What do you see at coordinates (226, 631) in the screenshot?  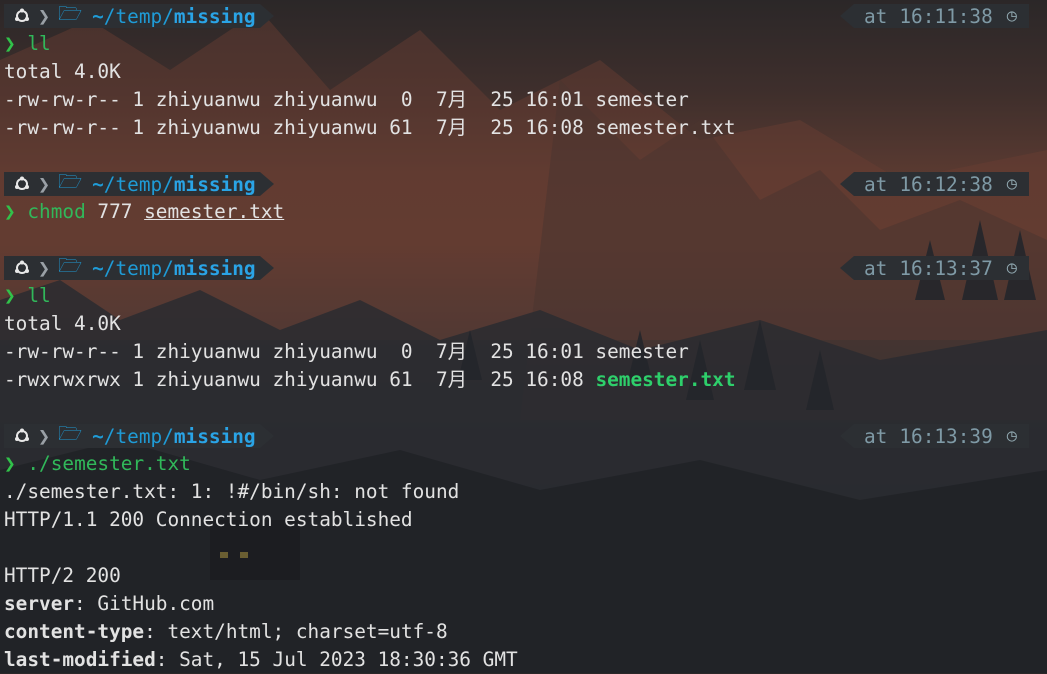 I see `http-header-line: content-type: text/html; charset=utf-8` at bounding box center [226, 631].